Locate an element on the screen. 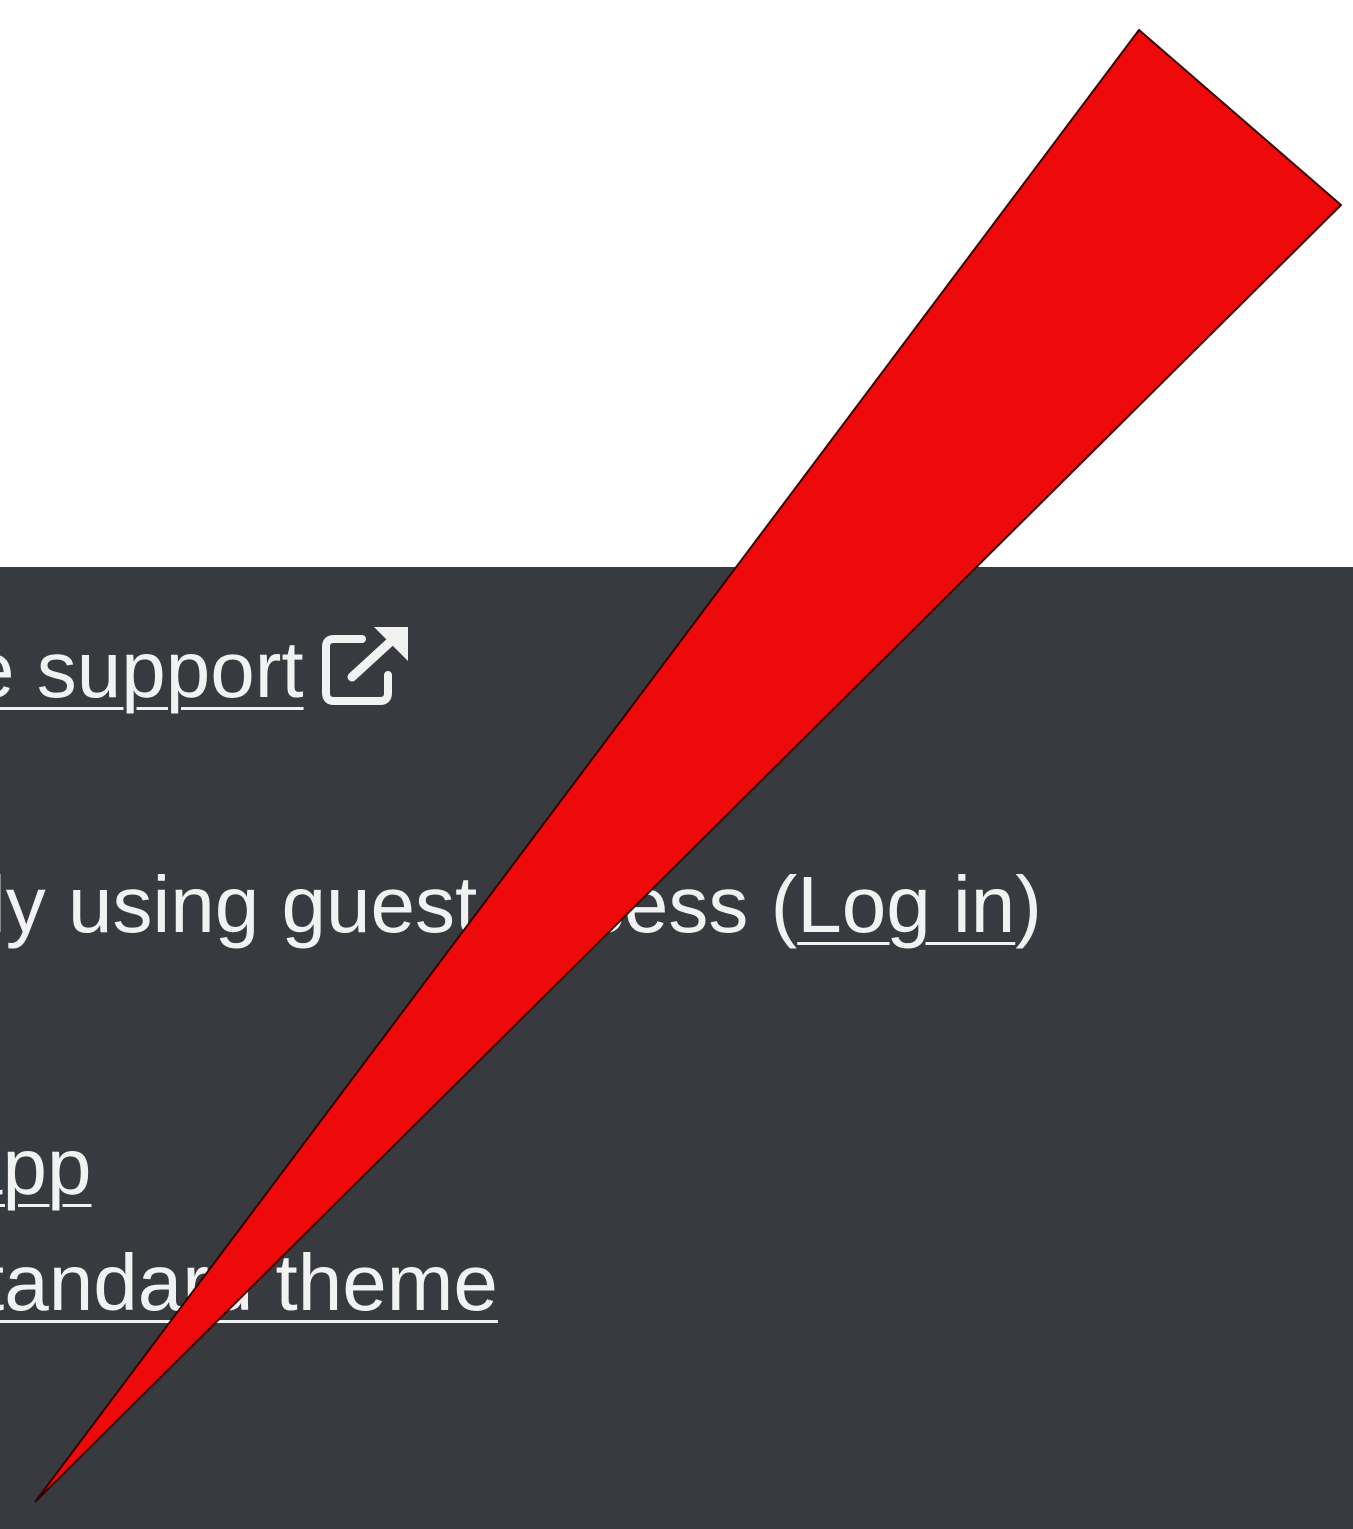  guest-text-close: ) is located at coordinates (1028, 904).